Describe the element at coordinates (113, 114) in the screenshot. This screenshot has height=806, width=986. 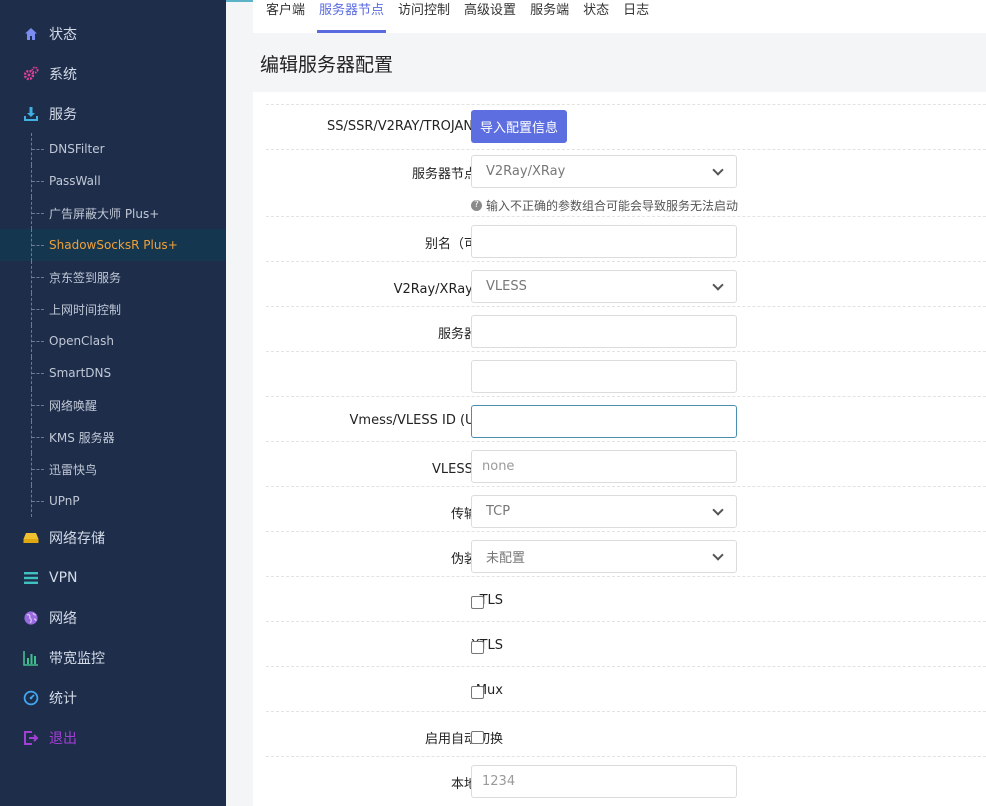
I see `nav-services: 服务` at that location.